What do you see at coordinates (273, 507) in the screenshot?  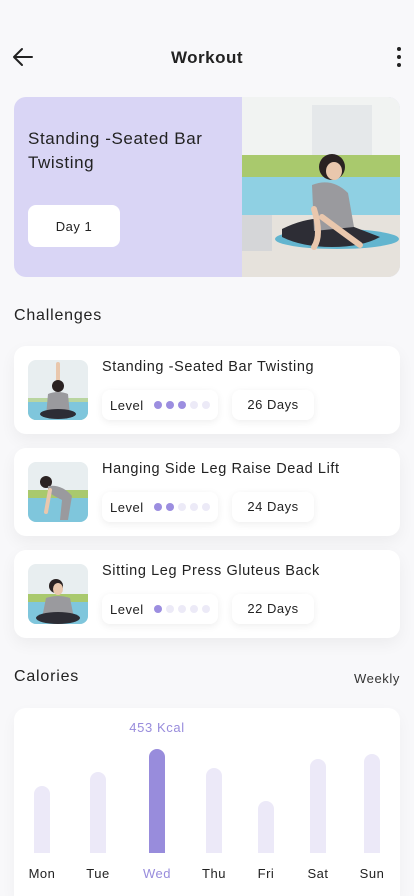 I see `days-badge: 24 Days` at bounding box center [273, 507].